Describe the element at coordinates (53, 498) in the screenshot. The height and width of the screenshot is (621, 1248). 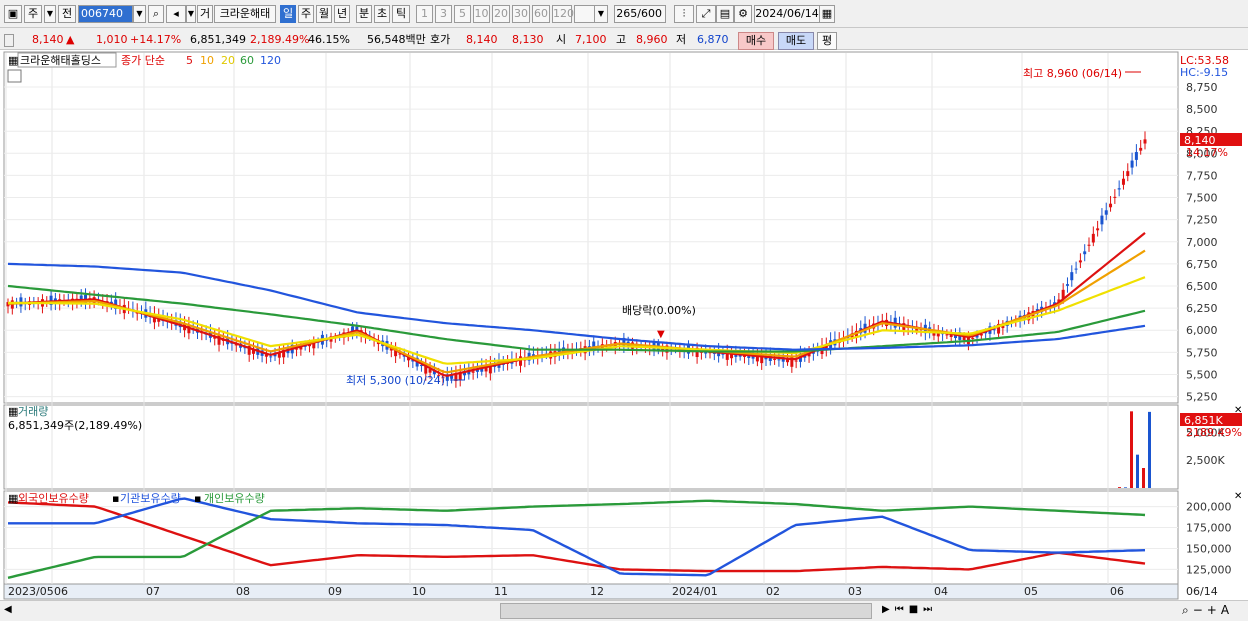
I see `legend-foreign: 외국인보유수량` at that location.